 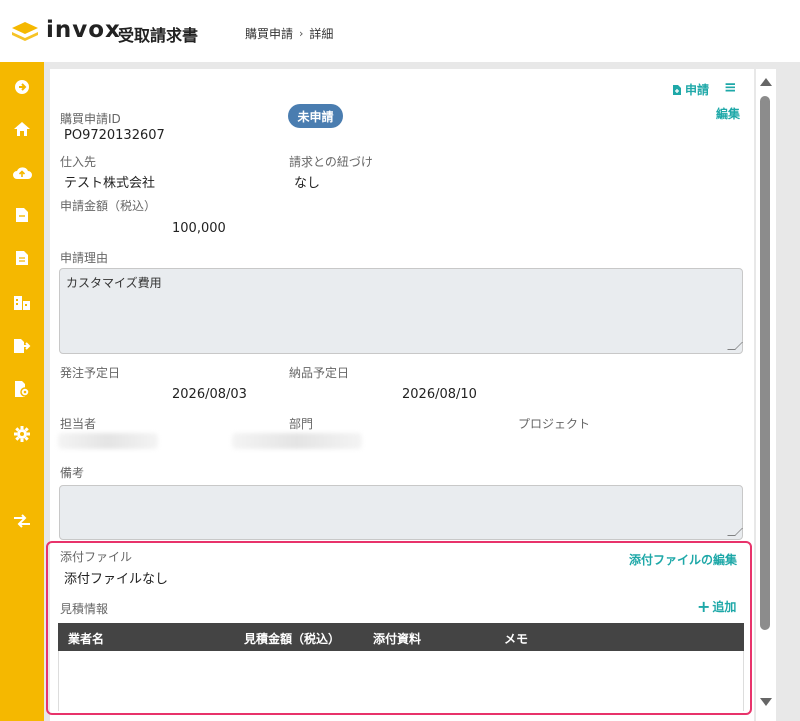 What do you see at coordinates (22, 87) in the screenshot?
I see `arrow-right-circle-icon` at bounding box center [22, 87].